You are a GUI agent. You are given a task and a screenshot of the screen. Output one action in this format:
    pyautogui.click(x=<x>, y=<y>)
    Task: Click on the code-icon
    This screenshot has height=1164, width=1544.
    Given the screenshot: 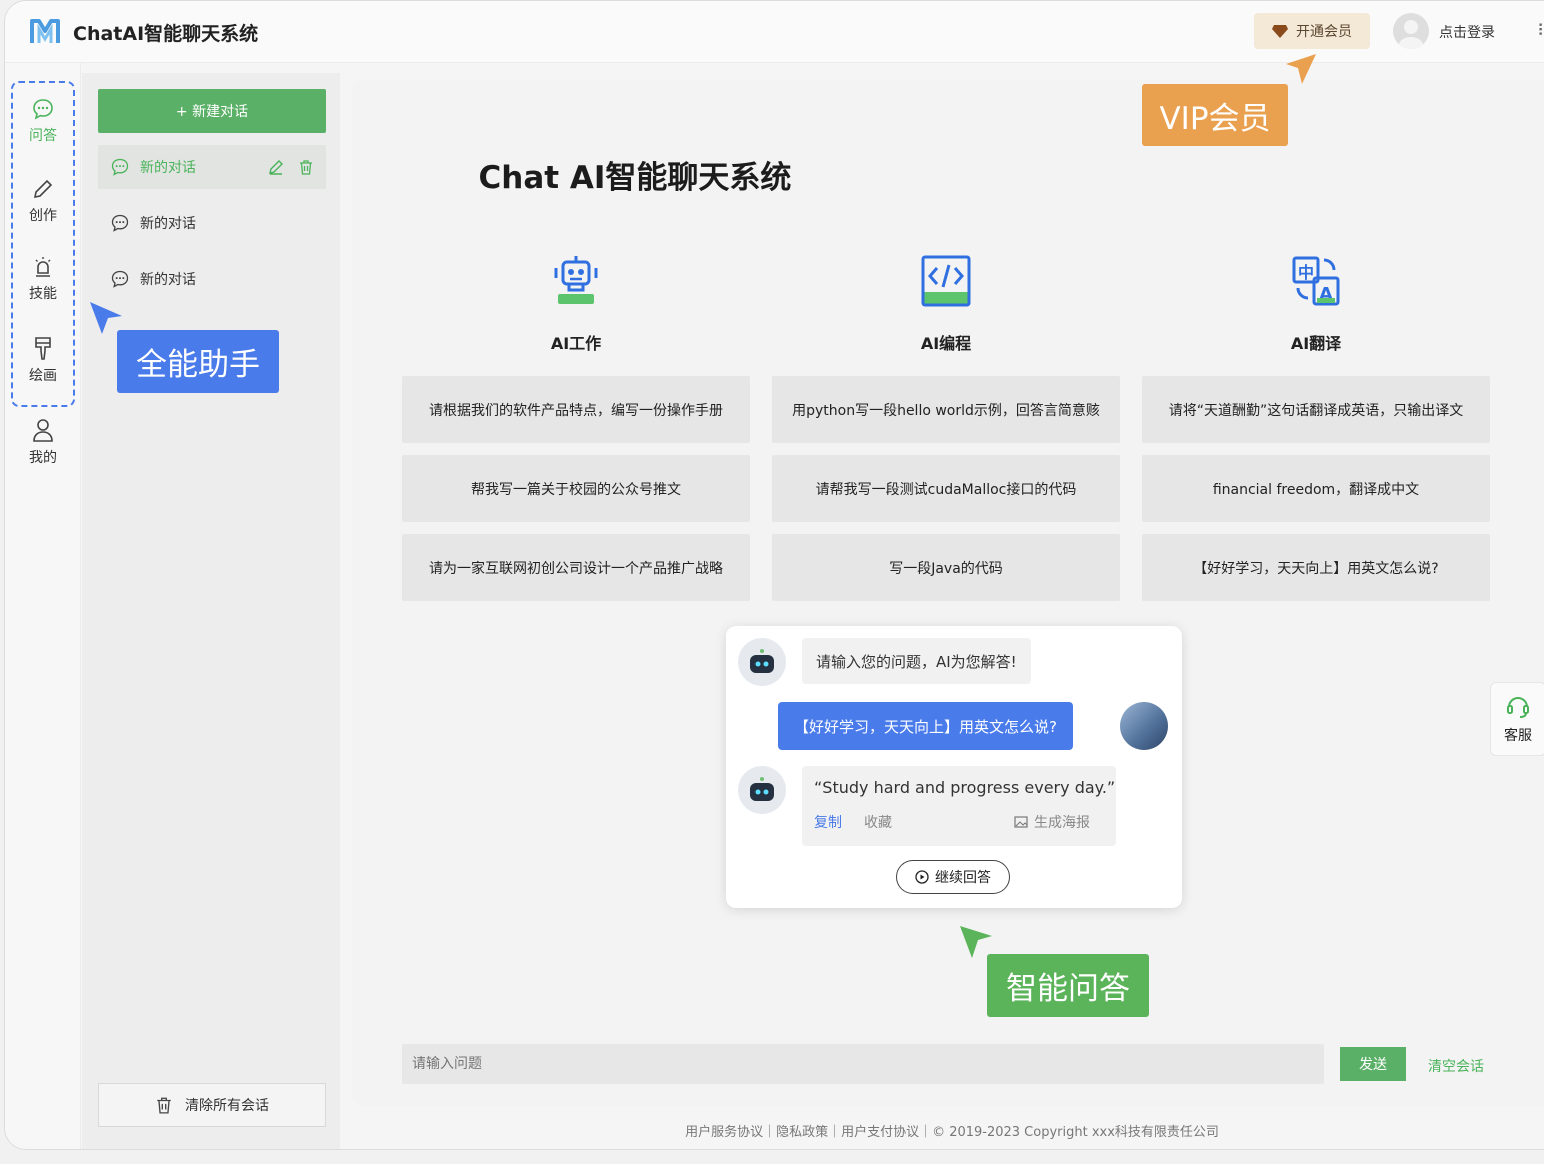 What is the action you would take?
    pyautogui.click(x=946, y=281)
    